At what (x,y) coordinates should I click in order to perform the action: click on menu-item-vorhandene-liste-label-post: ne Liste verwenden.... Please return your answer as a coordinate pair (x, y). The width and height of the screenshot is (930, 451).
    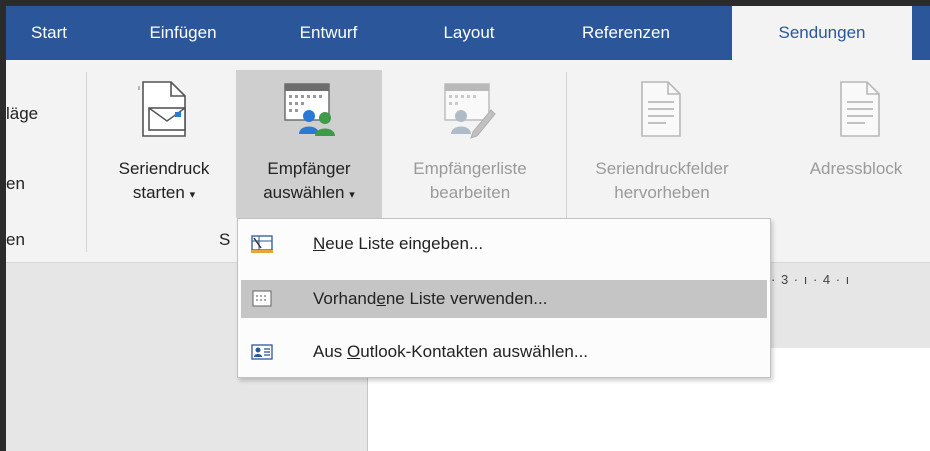
    Looking at the image, I should click on (466, 298).